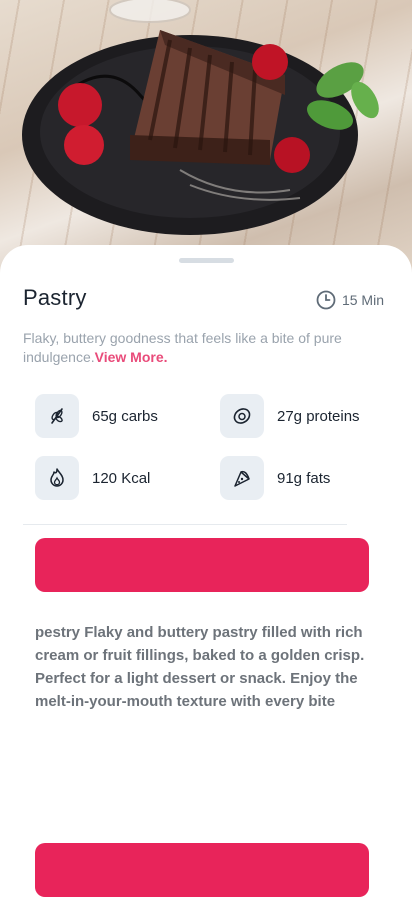  What do you see at coordinates (206, 260) in the screenshot?
I see `drag-handle` at bounding box center [206, 260].